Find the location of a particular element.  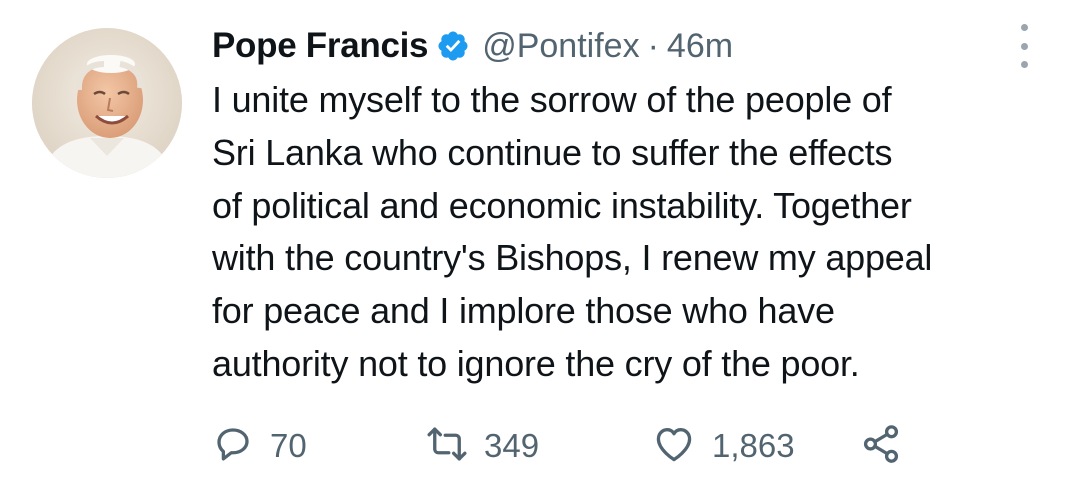

author-display-name: Pope Francis is located at coordinates (320, 46).